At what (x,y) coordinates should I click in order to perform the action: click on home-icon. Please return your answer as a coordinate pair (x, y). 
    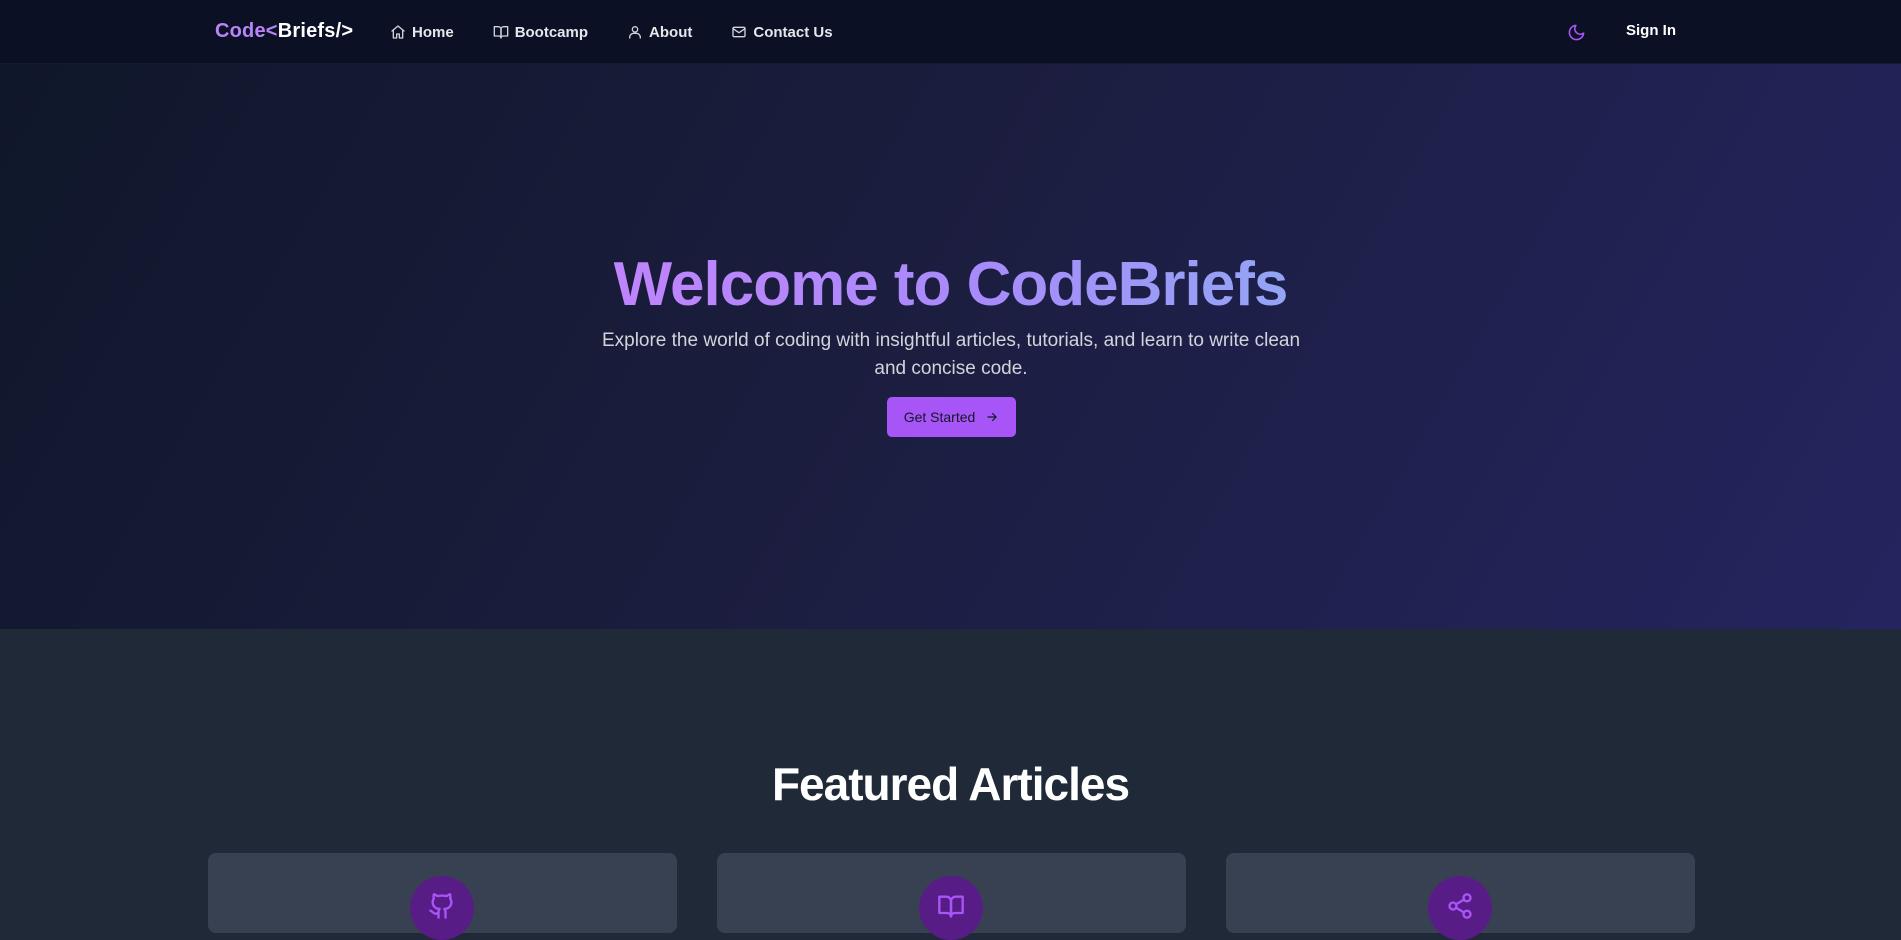
    Looking at the image, I should click on (398, 32).